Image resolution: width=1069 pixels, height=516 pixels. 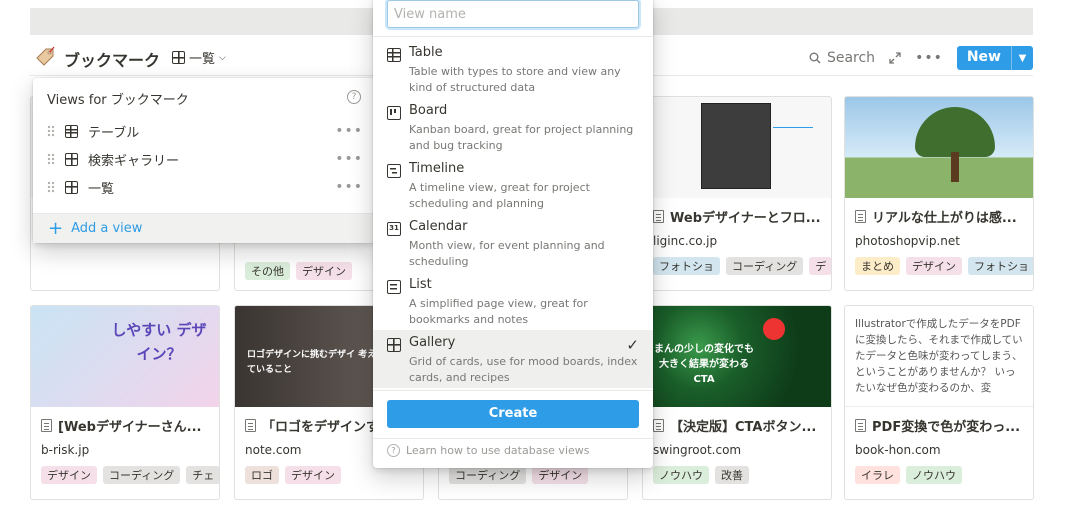 I want to click on gallery-icon, so click(x=394, y=345).